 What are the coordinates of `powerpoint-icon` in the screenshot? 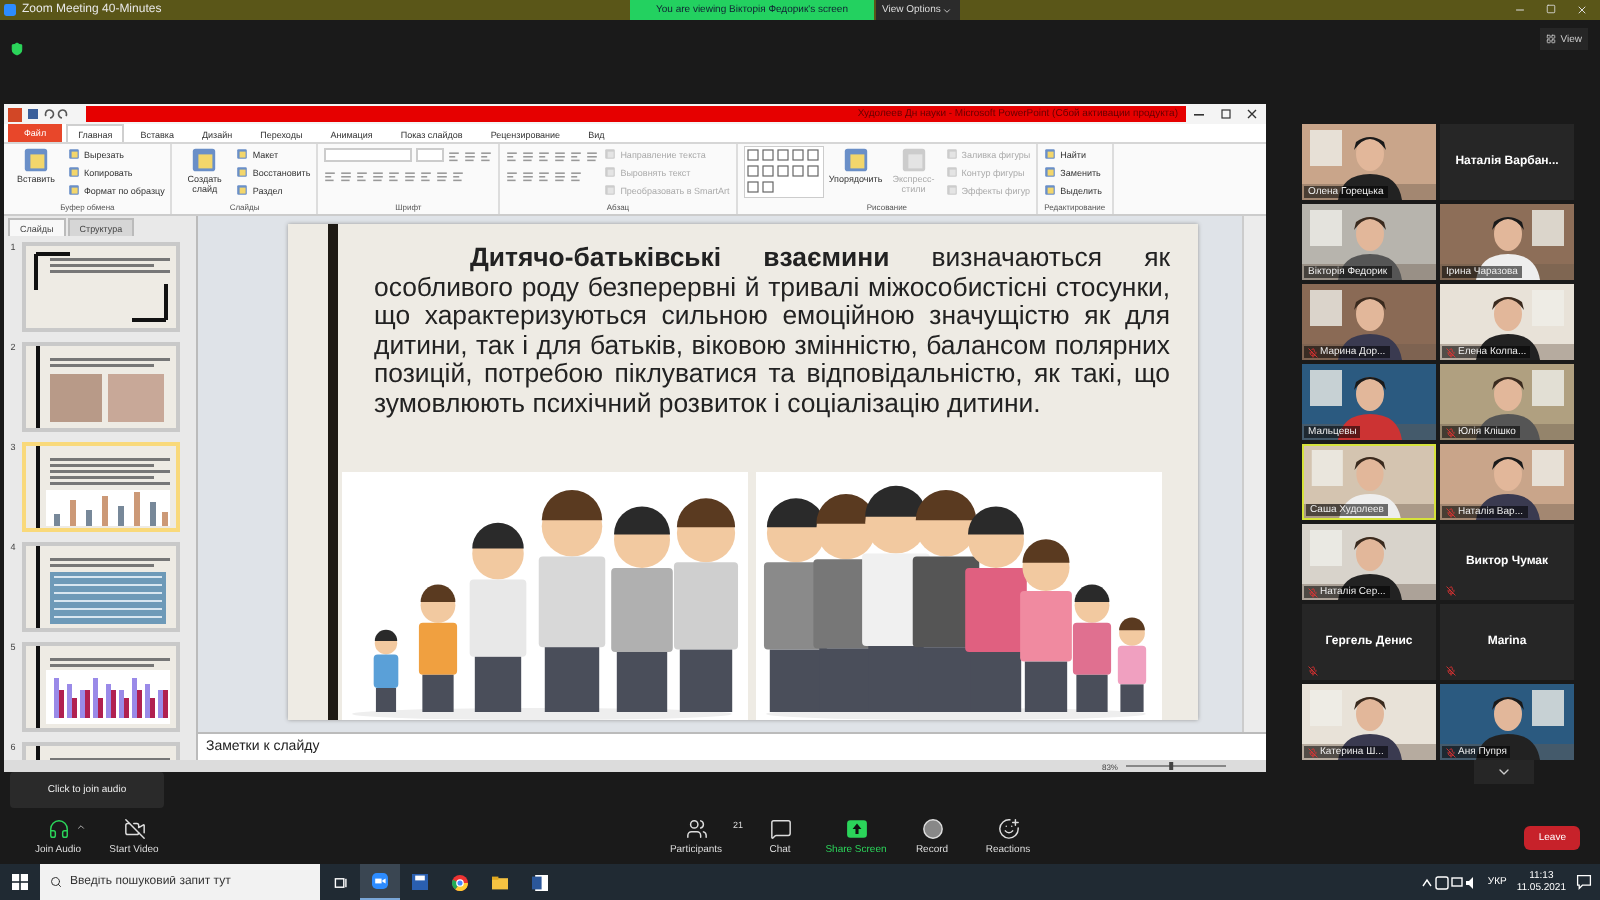 It's located at (15, 114).